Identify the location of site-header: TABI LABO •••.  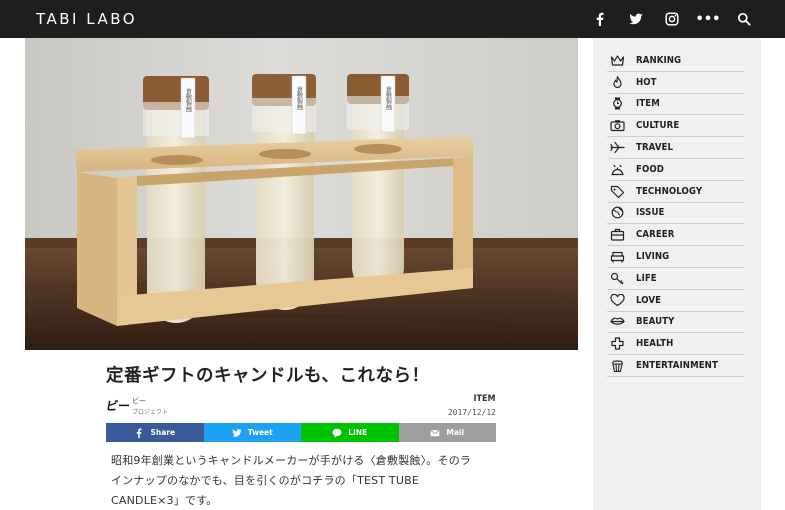
(392, 19).